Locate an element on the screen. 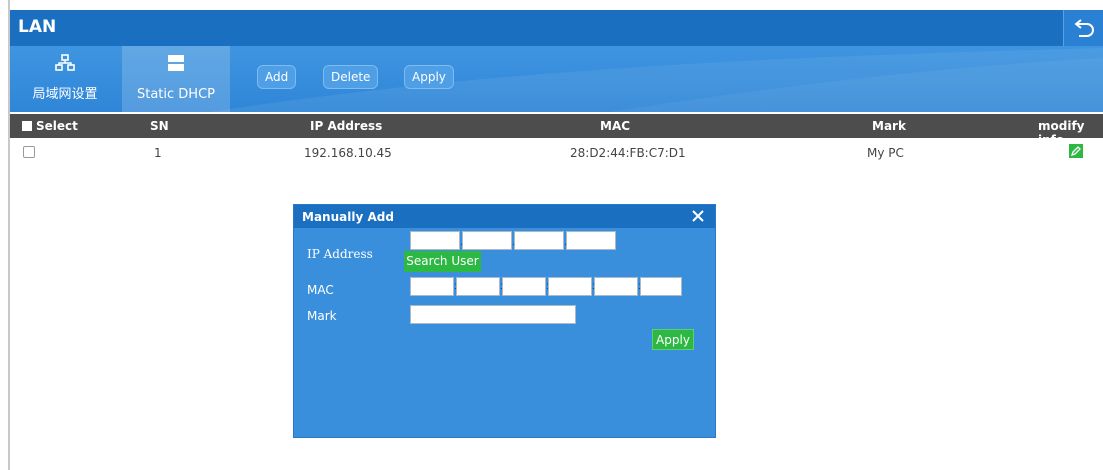 This screenshot has height=470, width=1103. search-user-button: Search User is located at coordinates (442, 261).